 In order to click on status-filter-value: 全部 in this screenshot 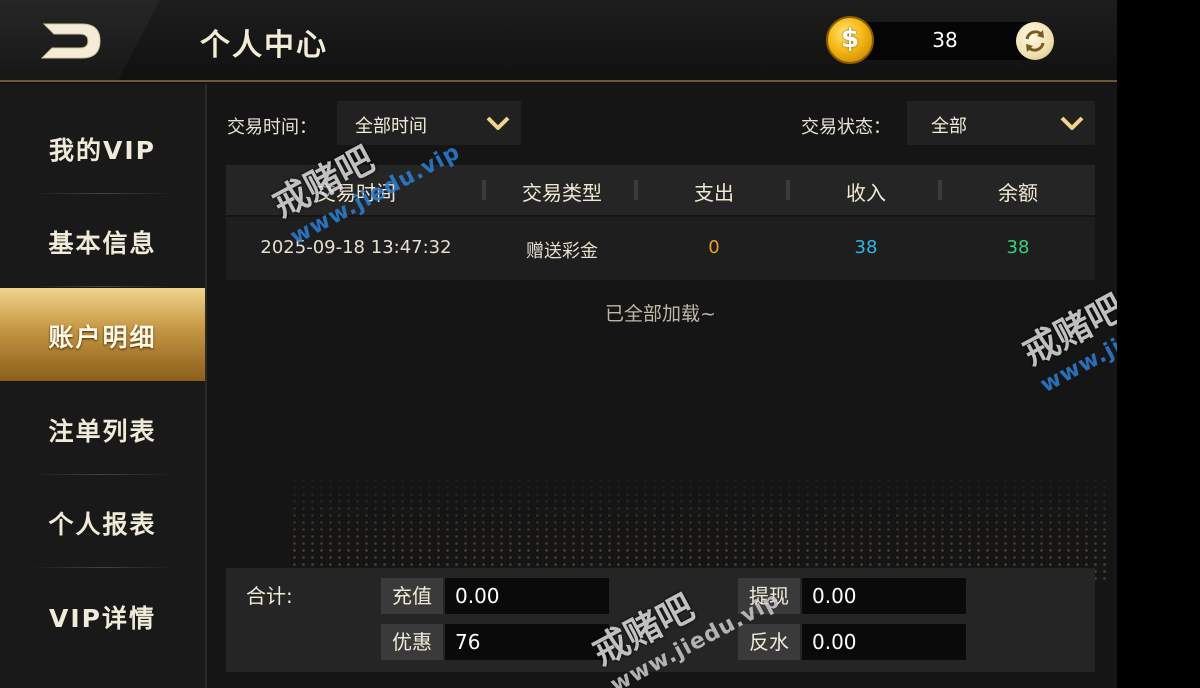, I will do `click(949, 126)`.